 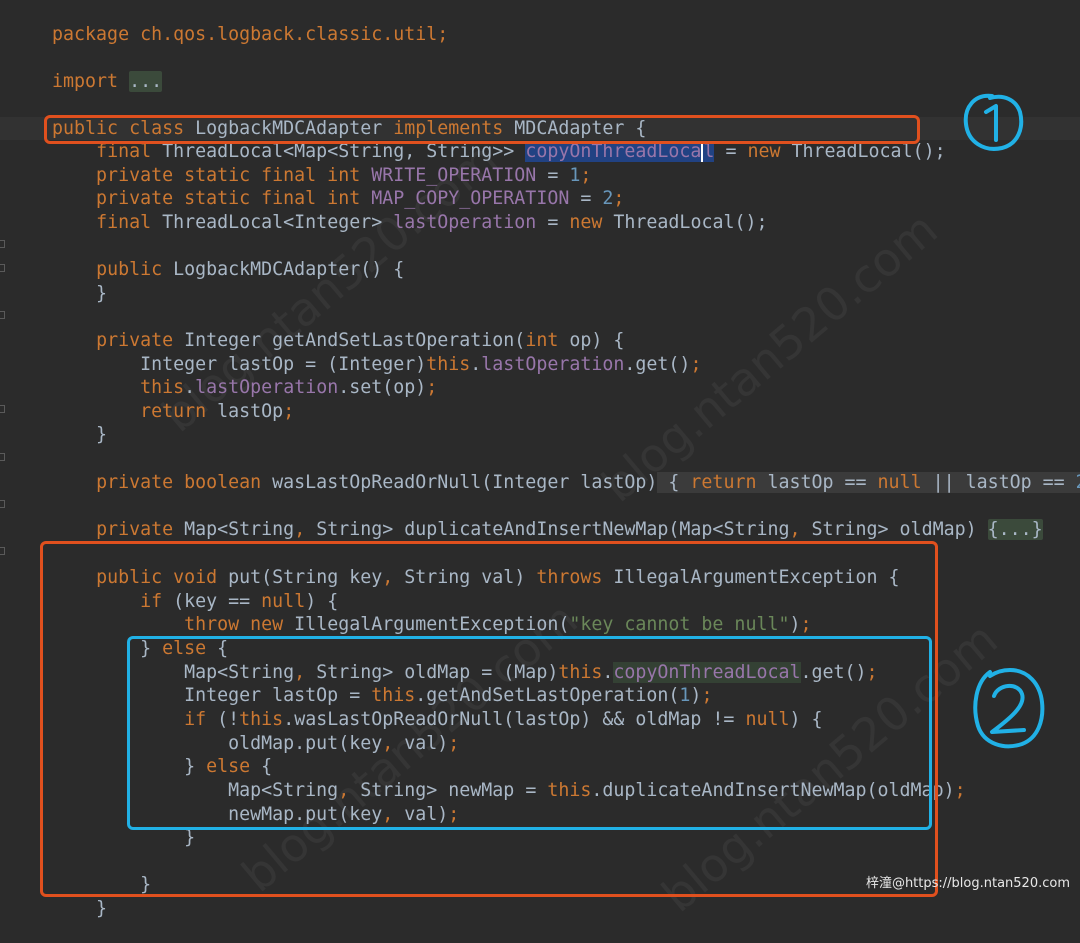 What do you see at coordinates (657, 364) in the screenshot?
I see `code-token: .get()` at bounding box center [657, 364].